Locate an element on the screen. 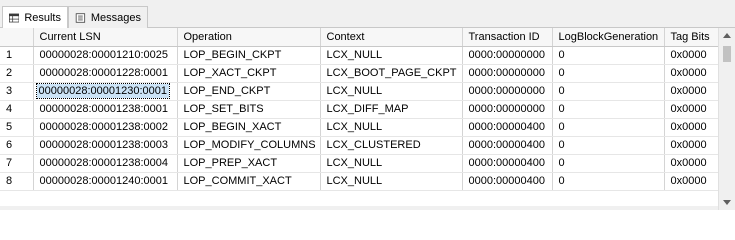  vertical-scrollbar is located at coordinates (726, 119).